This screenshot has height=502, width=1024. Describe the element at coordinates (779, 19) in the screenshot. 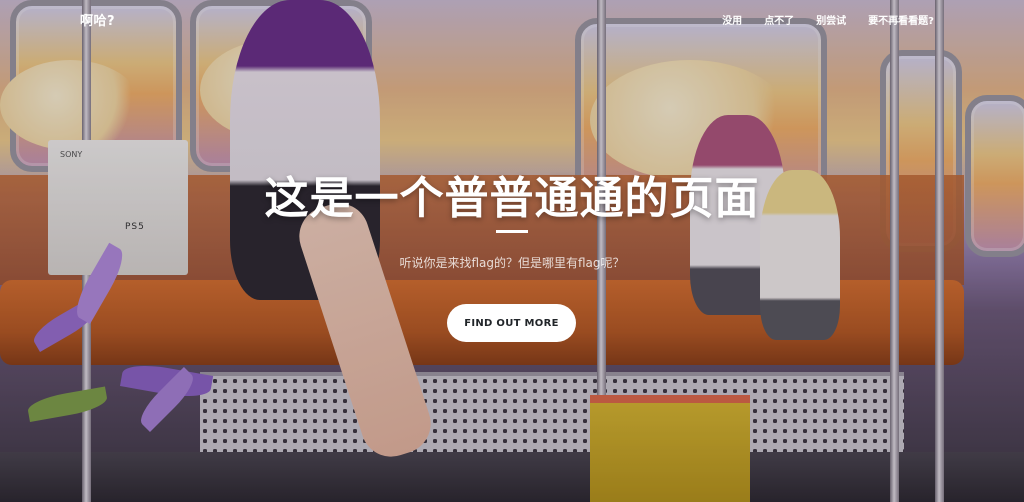

I see `nav-link-unclickable: 点不了` at that location.